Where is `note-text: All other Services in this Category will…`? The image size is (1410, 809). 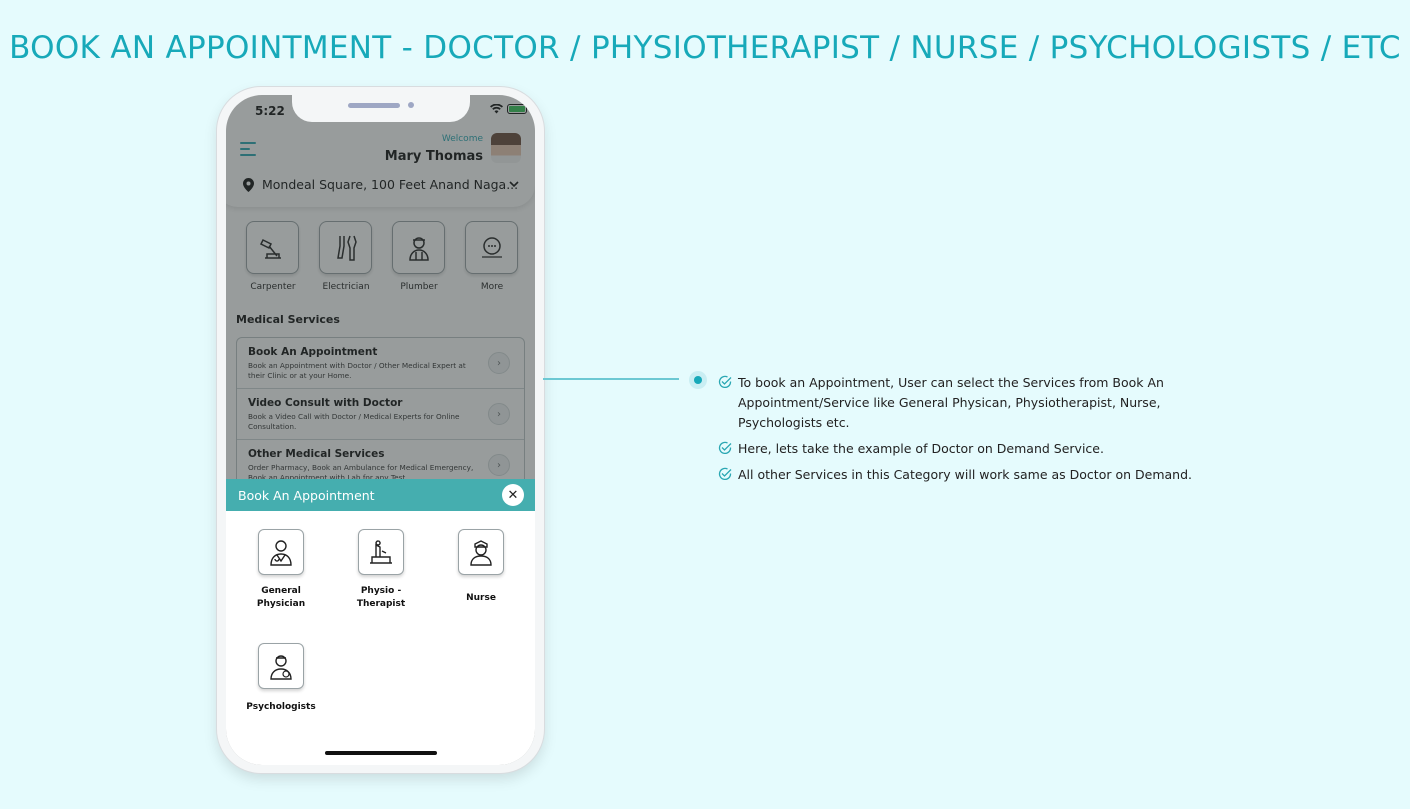 note-text: All other Services in this Category will… is located at coordinates (965, 474).